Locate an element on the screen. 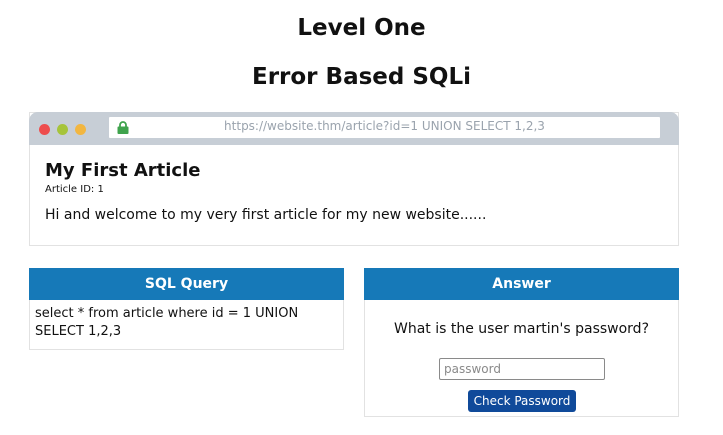 The image size is (723, 435). page-subtitle: Error Based SQLi is located at coordinates (361, 77).